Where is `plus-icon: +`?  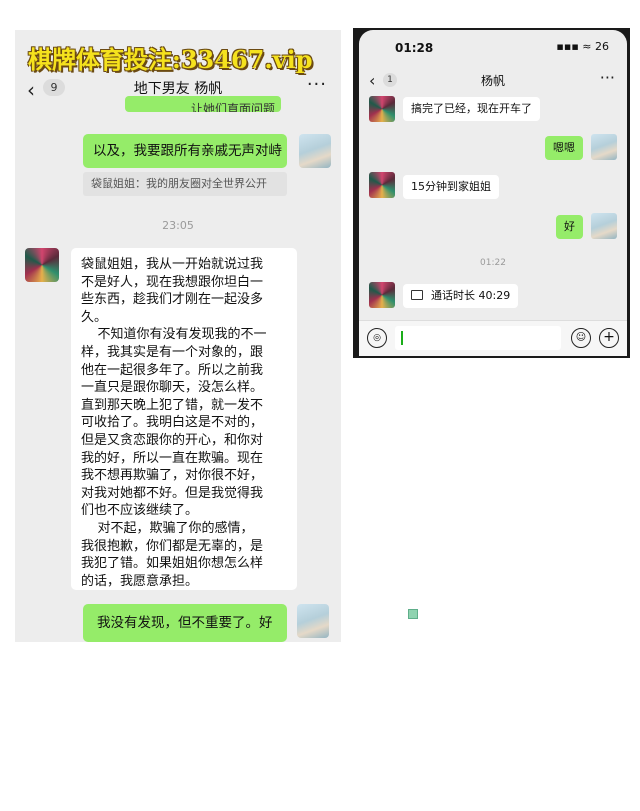
plus-icon: + is located at coordinates (609, 338).